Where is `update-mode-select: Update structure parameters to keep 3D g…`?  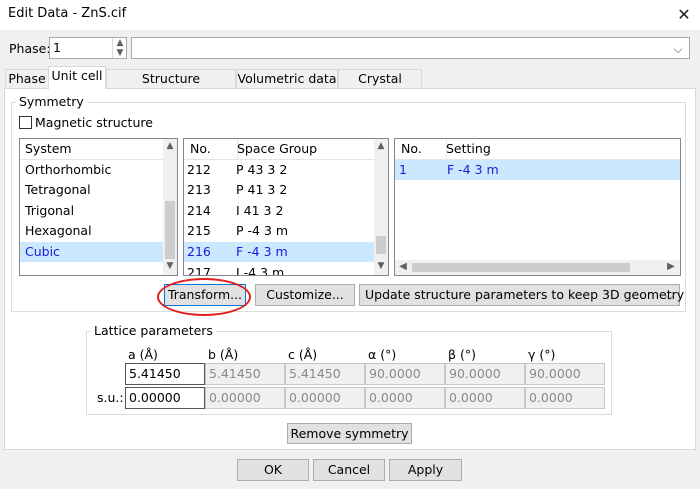 update-mode-select: Update structure parameters to keep 3D g… is located at coordinates (521, 295).